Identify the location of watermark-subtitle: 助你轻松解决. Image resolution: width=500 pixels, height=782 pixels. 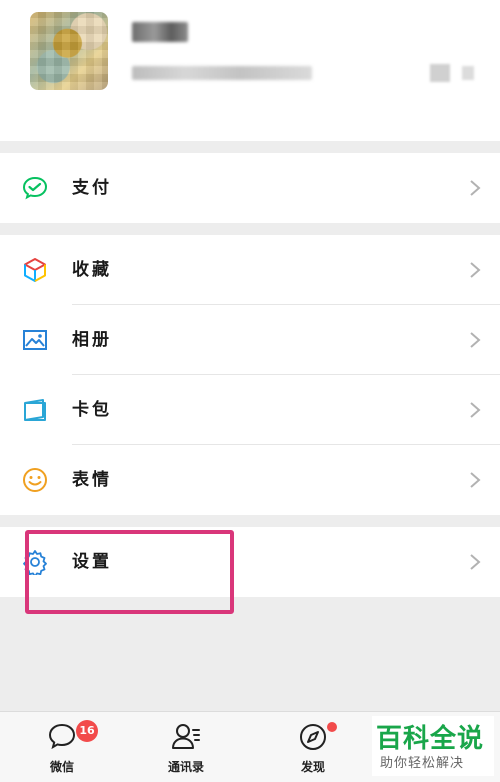
(422, 763).